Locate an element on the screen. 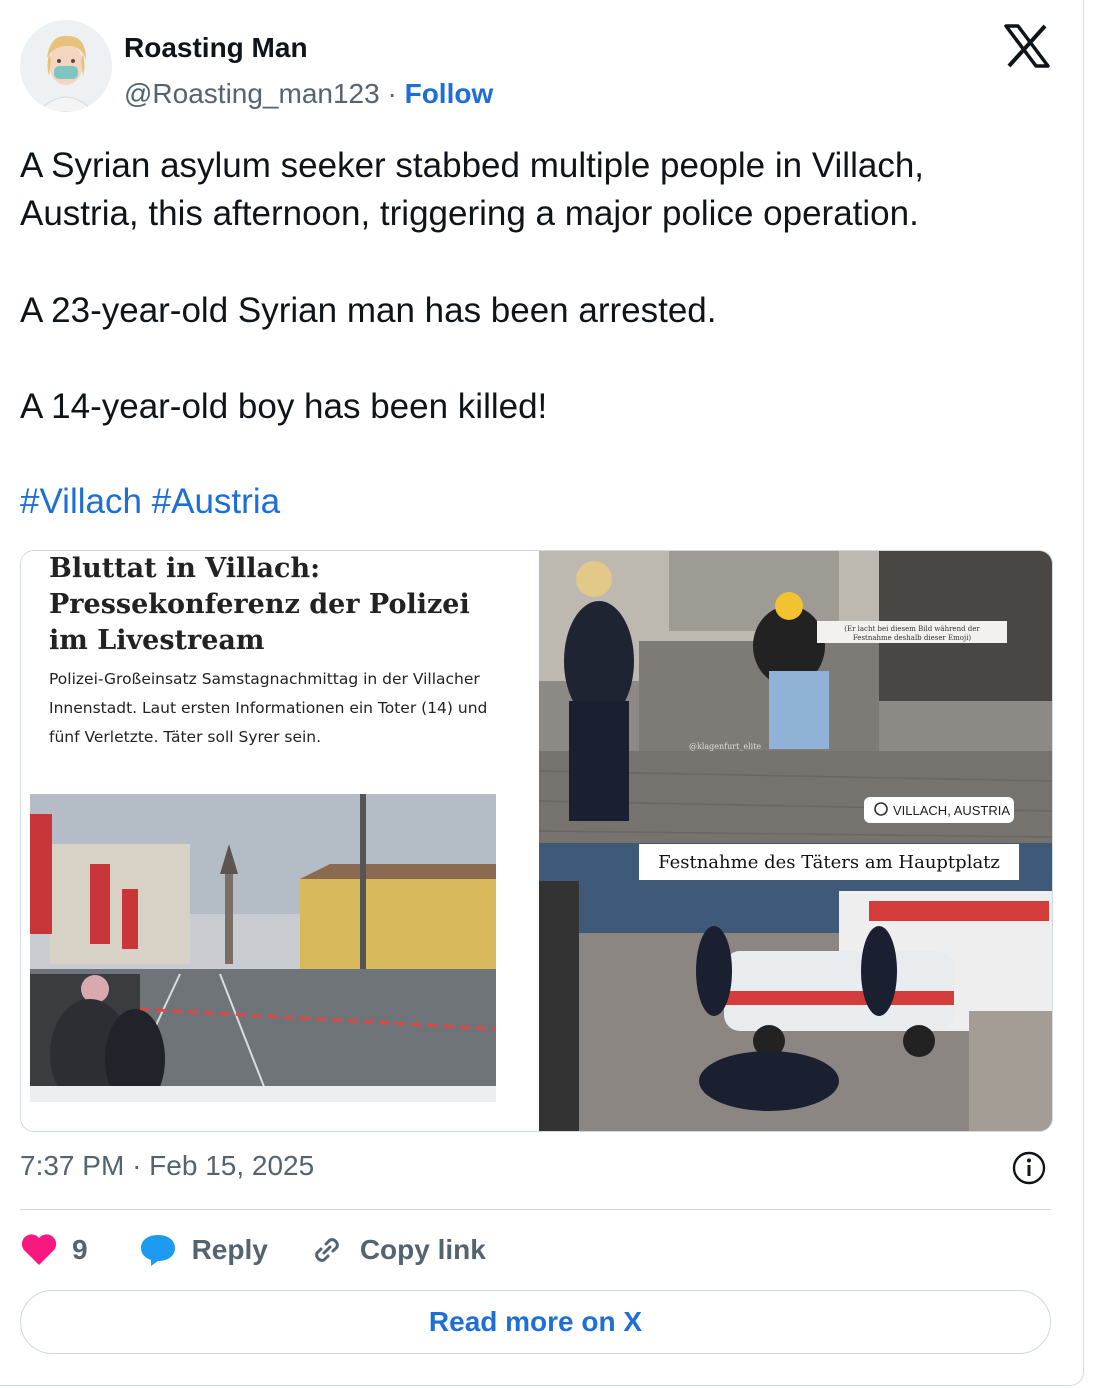 Image resolution: width=1098 pixels, height=1388 pixels. avatar is located at coordinates (66, 66).